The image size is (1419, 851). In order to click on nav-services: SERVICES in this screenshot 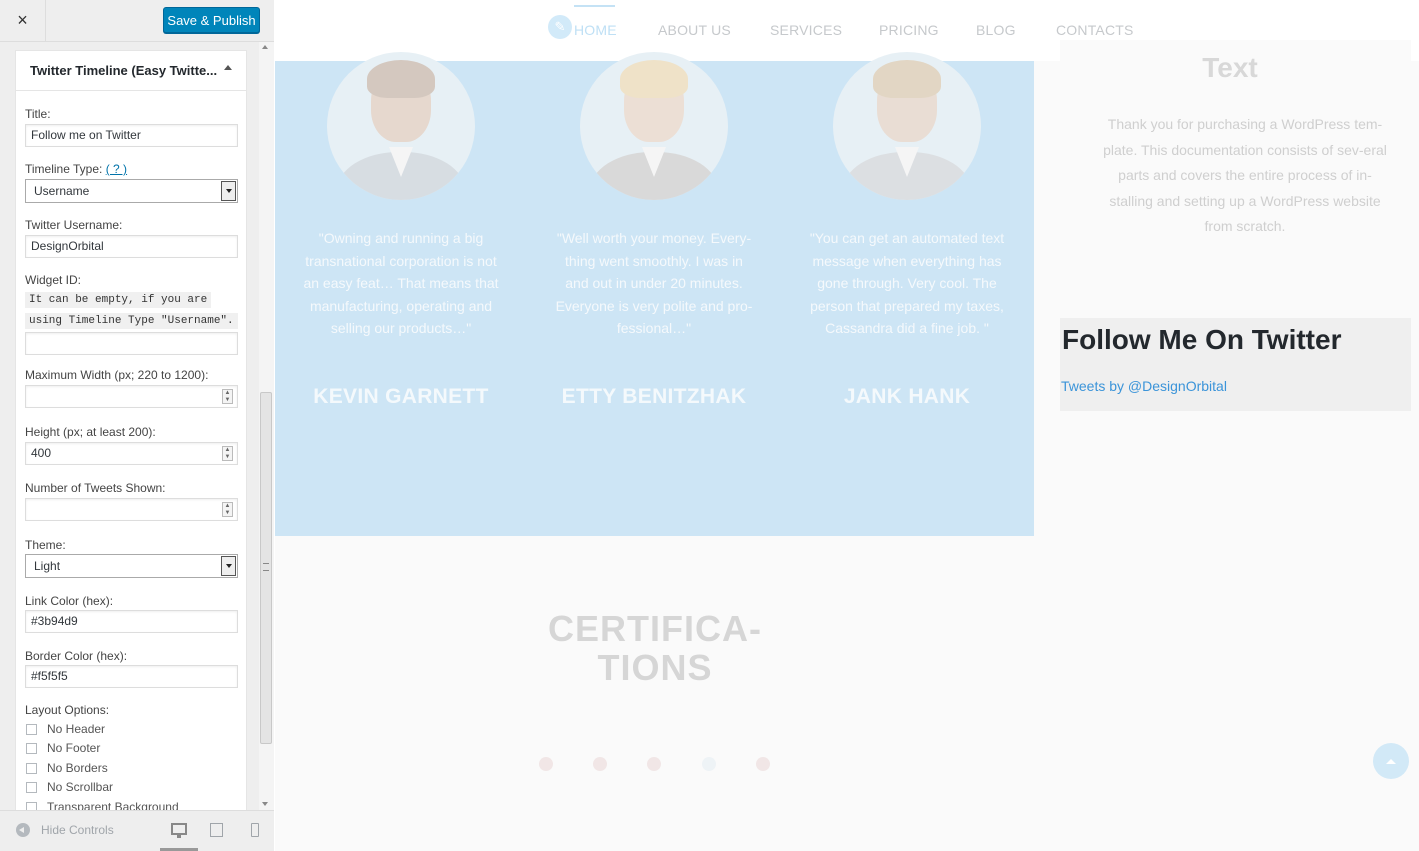, I will do `click(806, 30)`.